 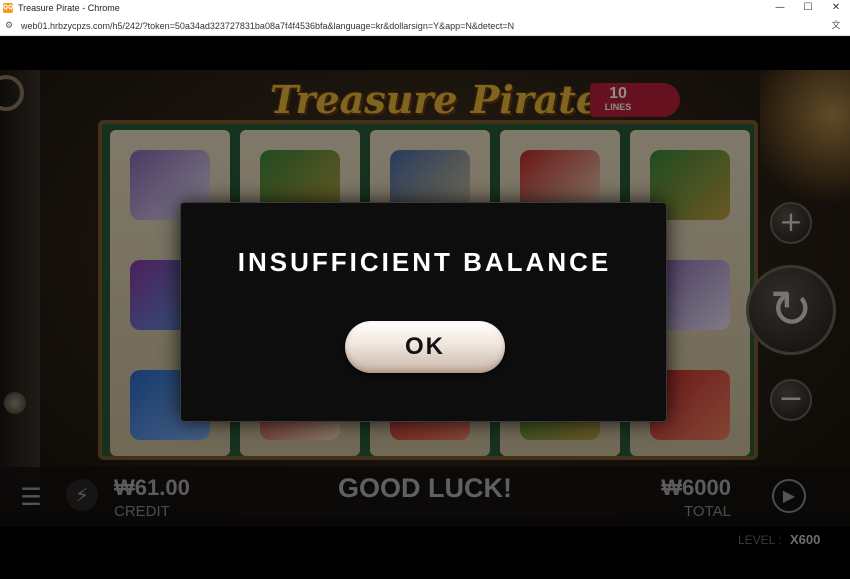 I want to click on close-icon: ✕, so click(x=836, y=8).